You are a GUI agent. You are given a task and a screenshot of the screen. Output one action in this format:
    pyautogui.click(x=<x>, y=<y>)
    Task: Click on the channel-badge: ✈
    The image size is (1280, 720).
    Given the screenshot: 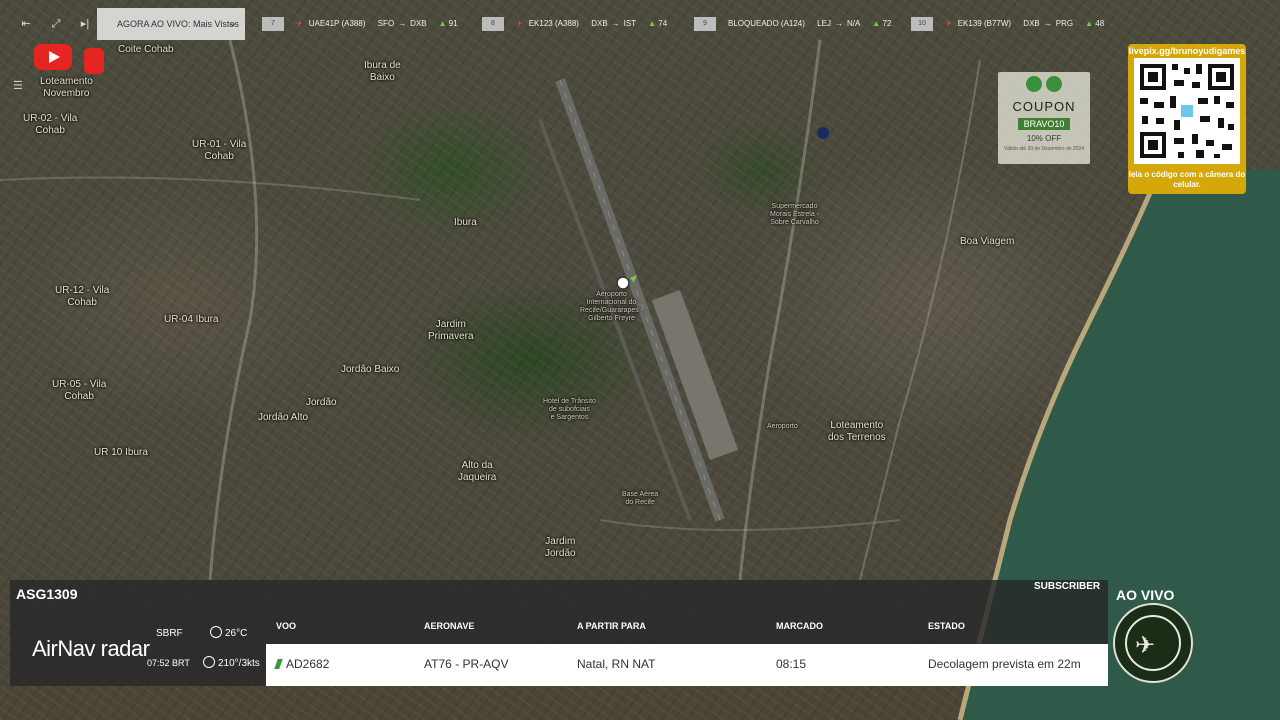 What is the action you would take?
    pyautogui.click(x=1153, y=643)
    